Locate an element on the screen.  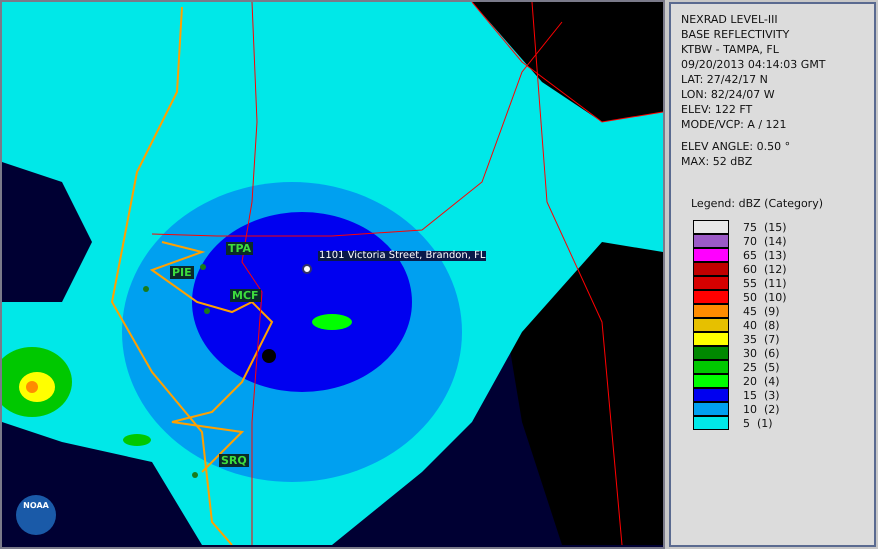
legend-label: 25 (5) is located at coordinates (761, 367).